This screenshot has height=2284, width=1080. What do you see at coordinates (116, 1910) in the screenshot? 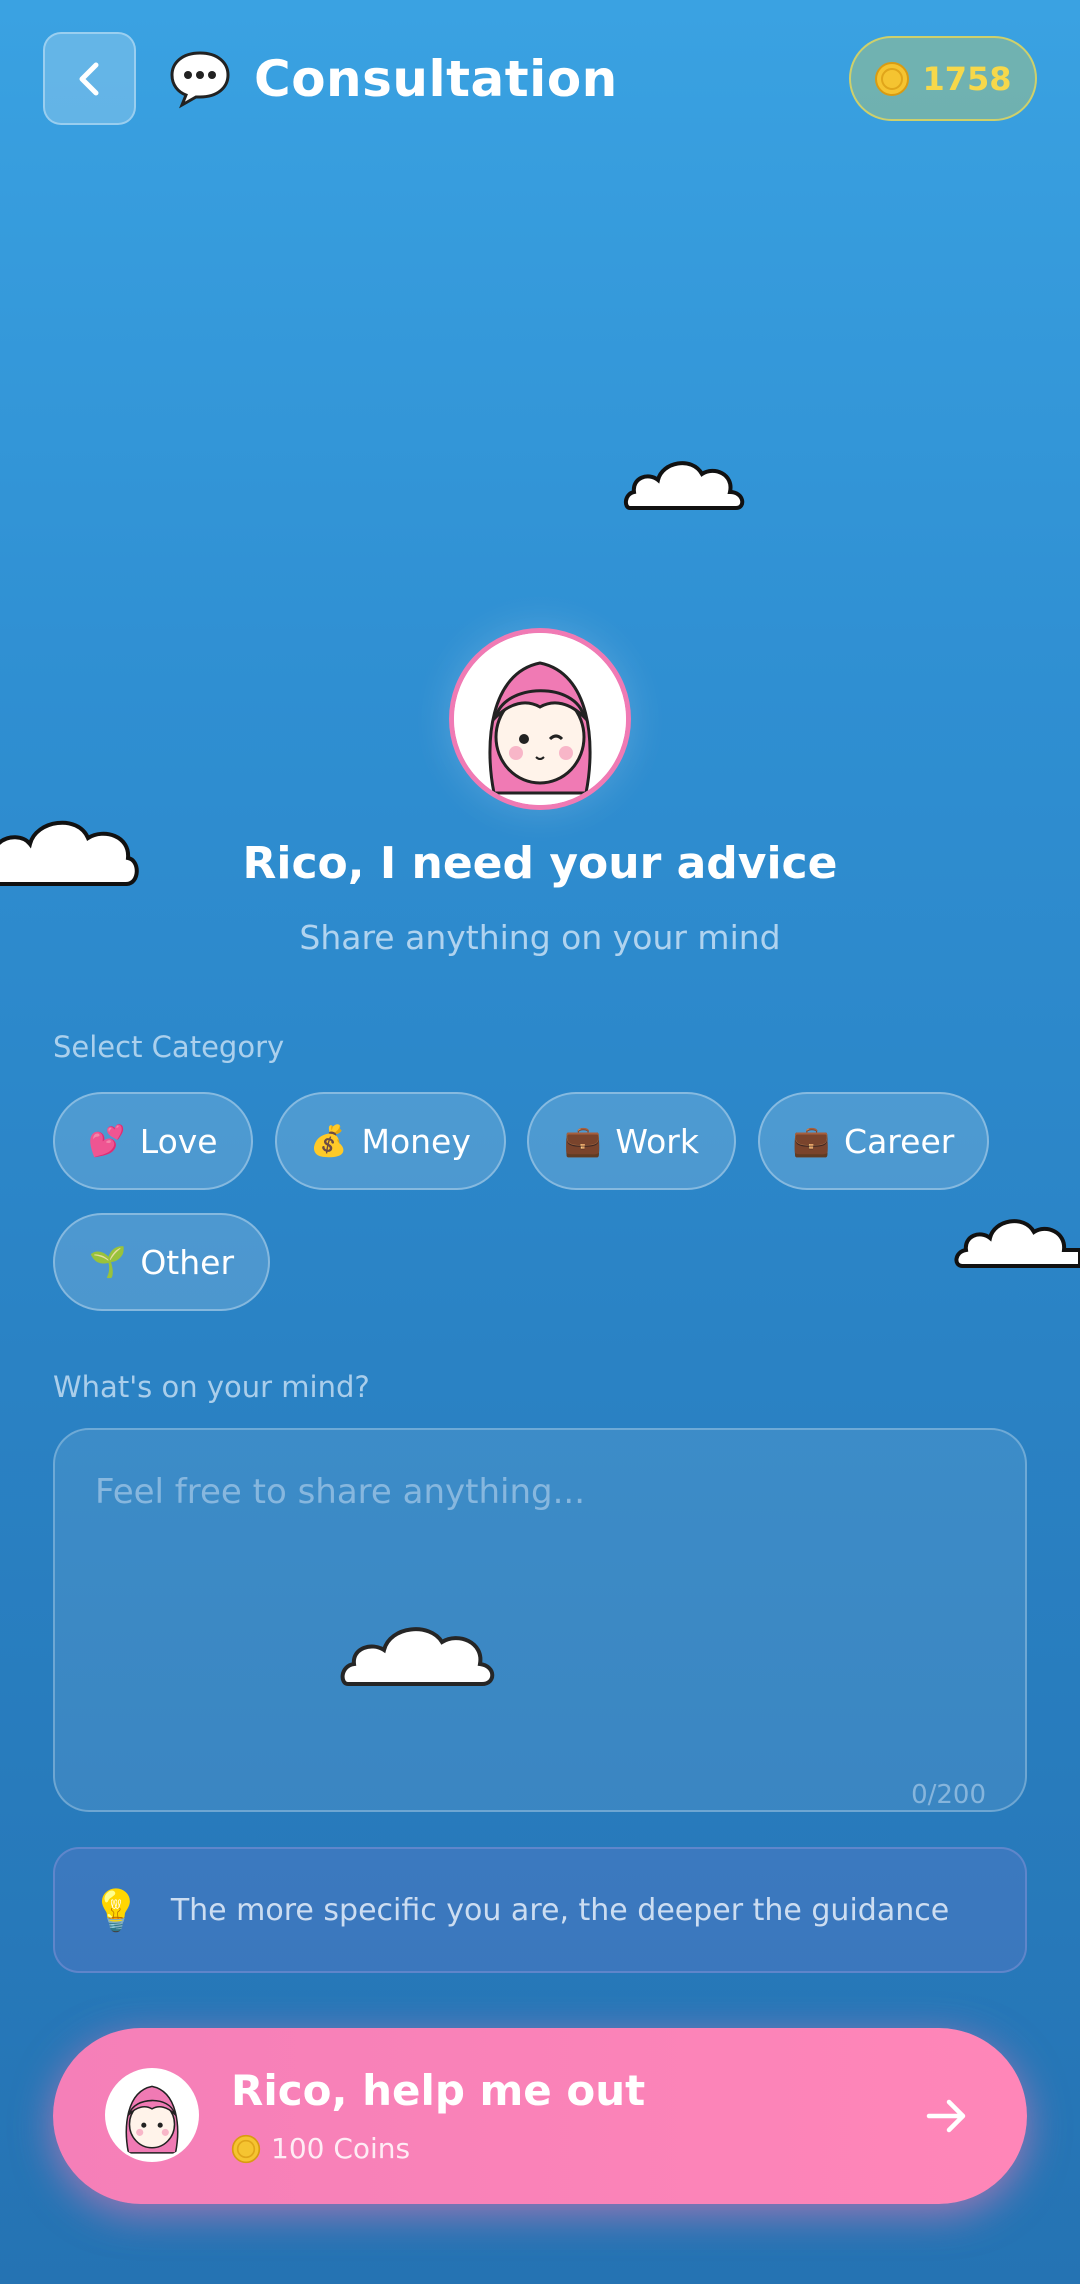
I see `lightbulb-icon: 💡` at bounding box center [116, 1910].